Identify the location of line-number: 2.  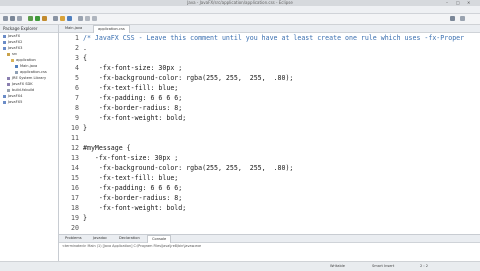
(77, 48).